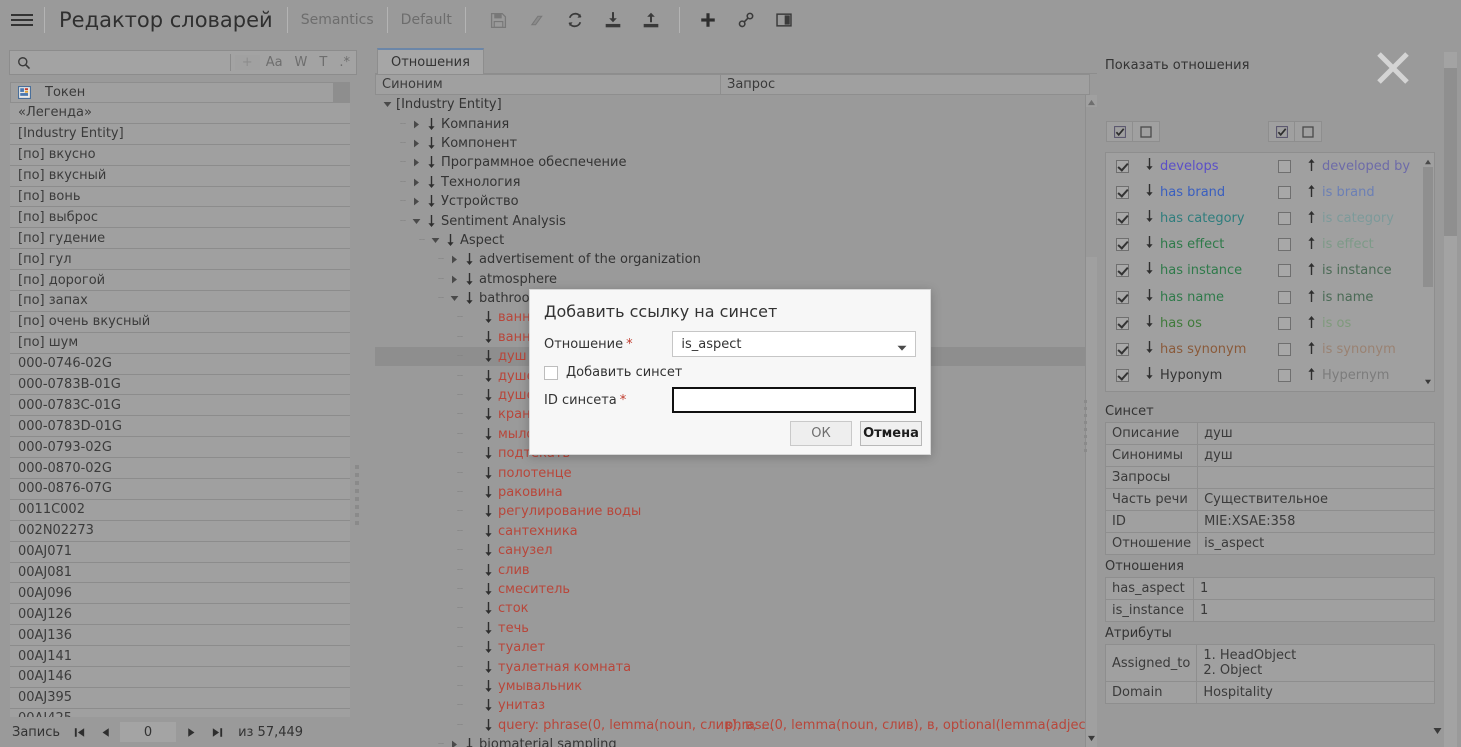  I want to click on eraser-icon, so click(537, 20).